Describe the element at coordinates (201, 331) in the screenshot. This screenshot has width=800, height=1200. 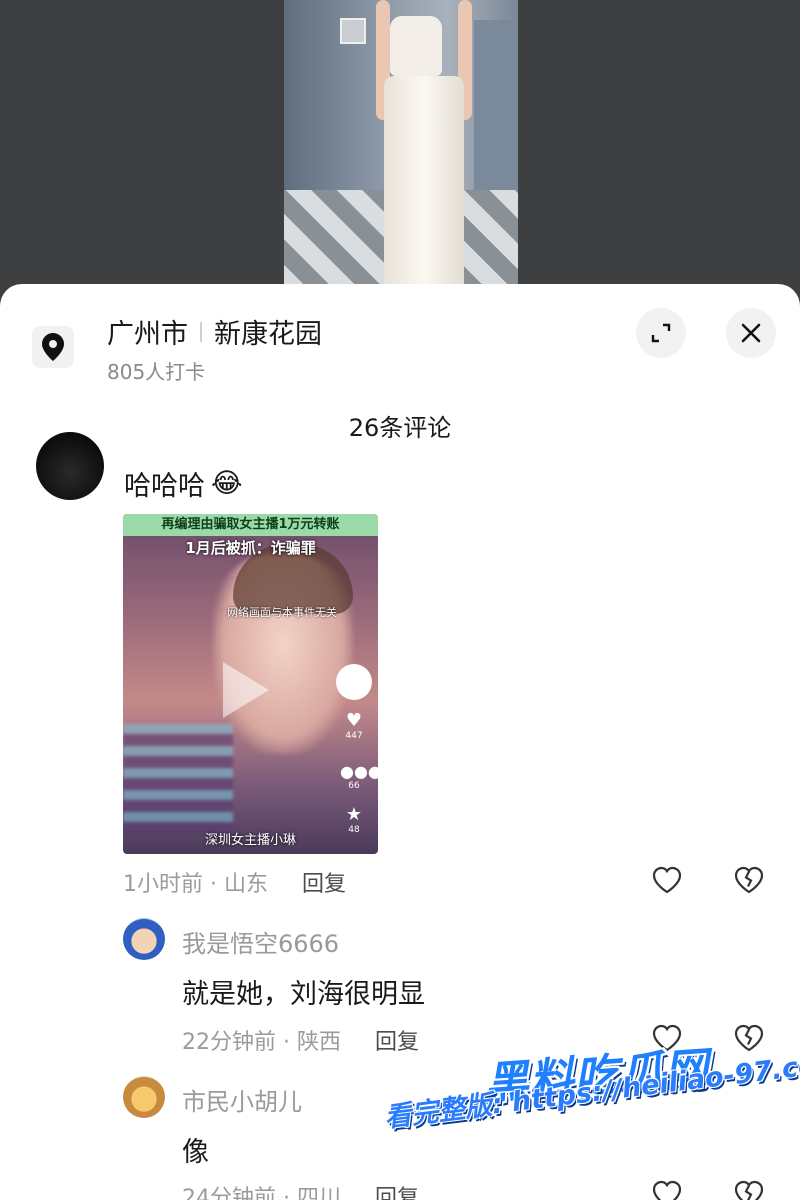
I see `location-separator` at that location.